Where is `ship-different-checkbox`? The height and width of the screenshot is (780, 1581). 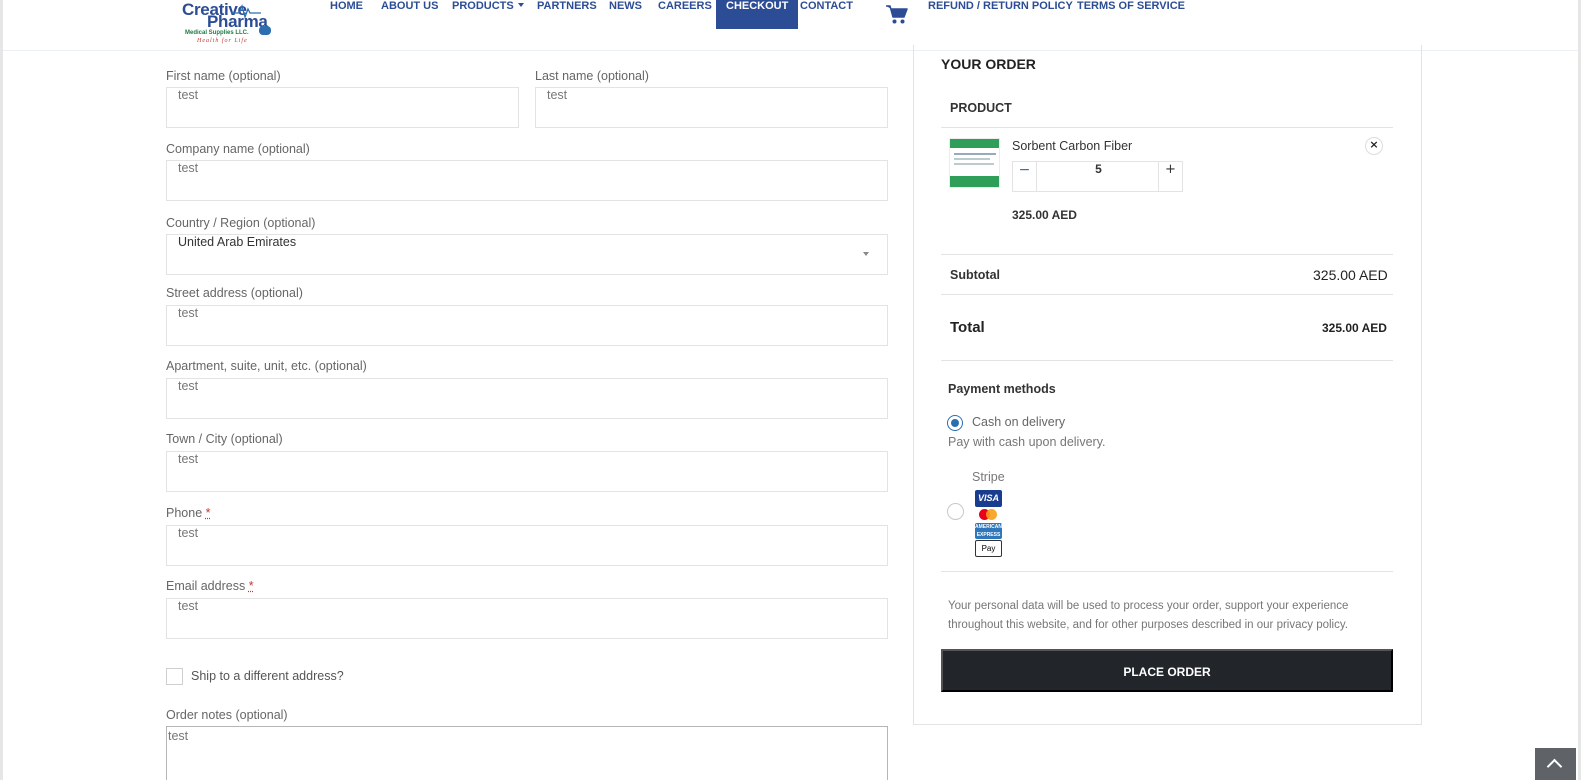 ship-different-checkbox is located at coordinates (174, 676).